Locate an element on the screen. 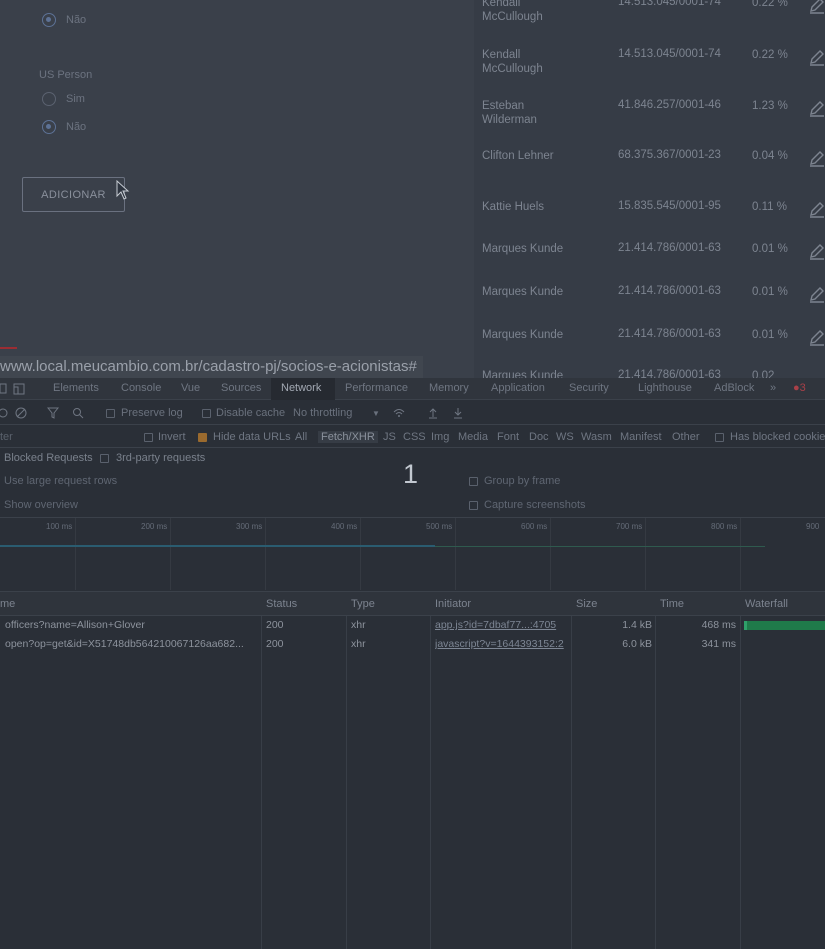  error-indicator is located at coordinates (8, 348).